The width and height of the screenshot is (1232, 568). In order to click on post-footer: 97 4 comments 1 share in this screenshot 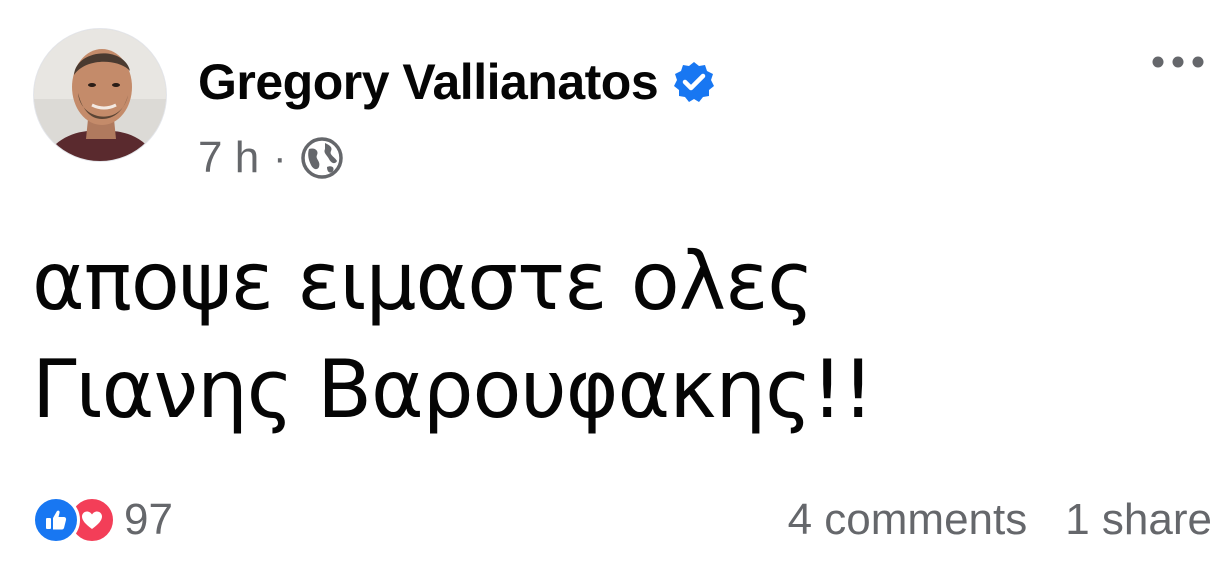, I will do `click(622, 520)`.